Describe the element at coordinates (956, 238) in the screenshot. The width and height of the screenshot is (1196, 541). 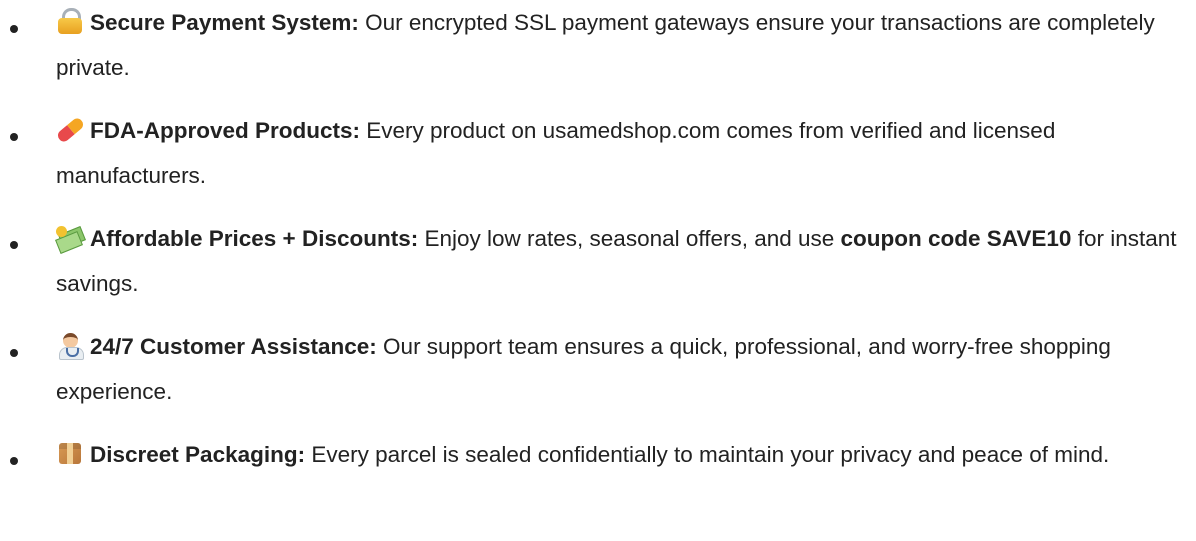
I see `coupon-code: coupon code SAVE10` at that location.